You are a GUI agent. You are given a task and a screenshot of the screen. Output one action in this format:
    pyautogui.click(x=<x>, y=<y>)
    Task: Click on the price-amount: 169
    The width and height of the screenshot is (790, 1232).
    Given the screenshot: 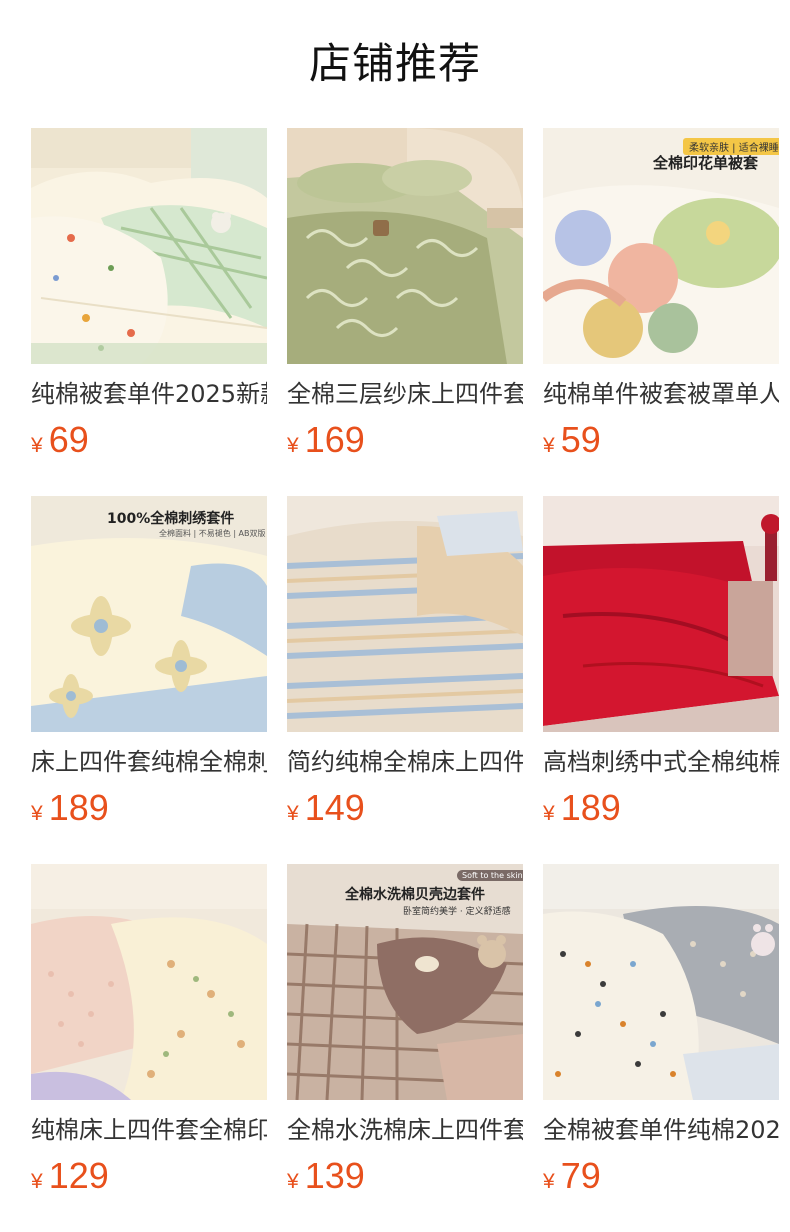 What is the action you would take?
    pyautogui.click(x=334, y=439)
    